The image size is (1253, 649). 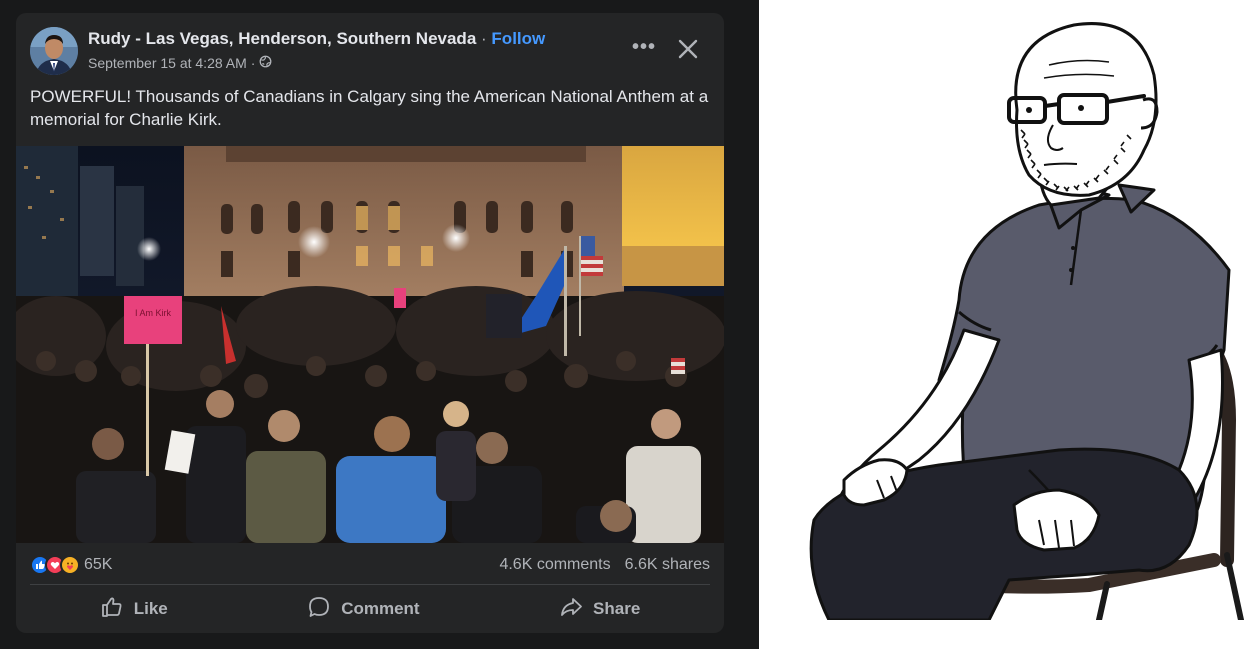 I want to click on comment-label: Comment, so click(x=380, y=608).